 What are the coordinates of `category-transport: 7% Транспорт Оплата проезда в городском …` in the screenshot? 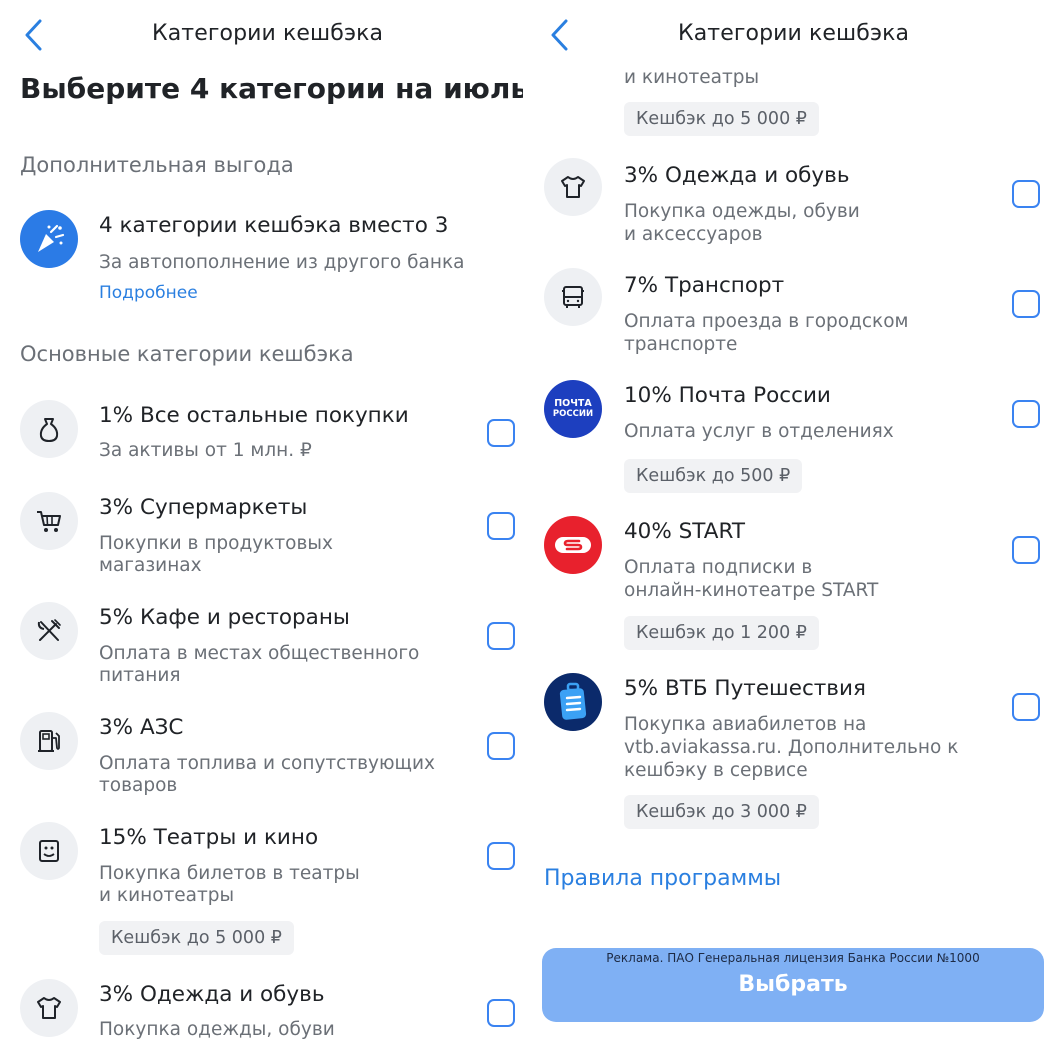 It's located at (785, 316).